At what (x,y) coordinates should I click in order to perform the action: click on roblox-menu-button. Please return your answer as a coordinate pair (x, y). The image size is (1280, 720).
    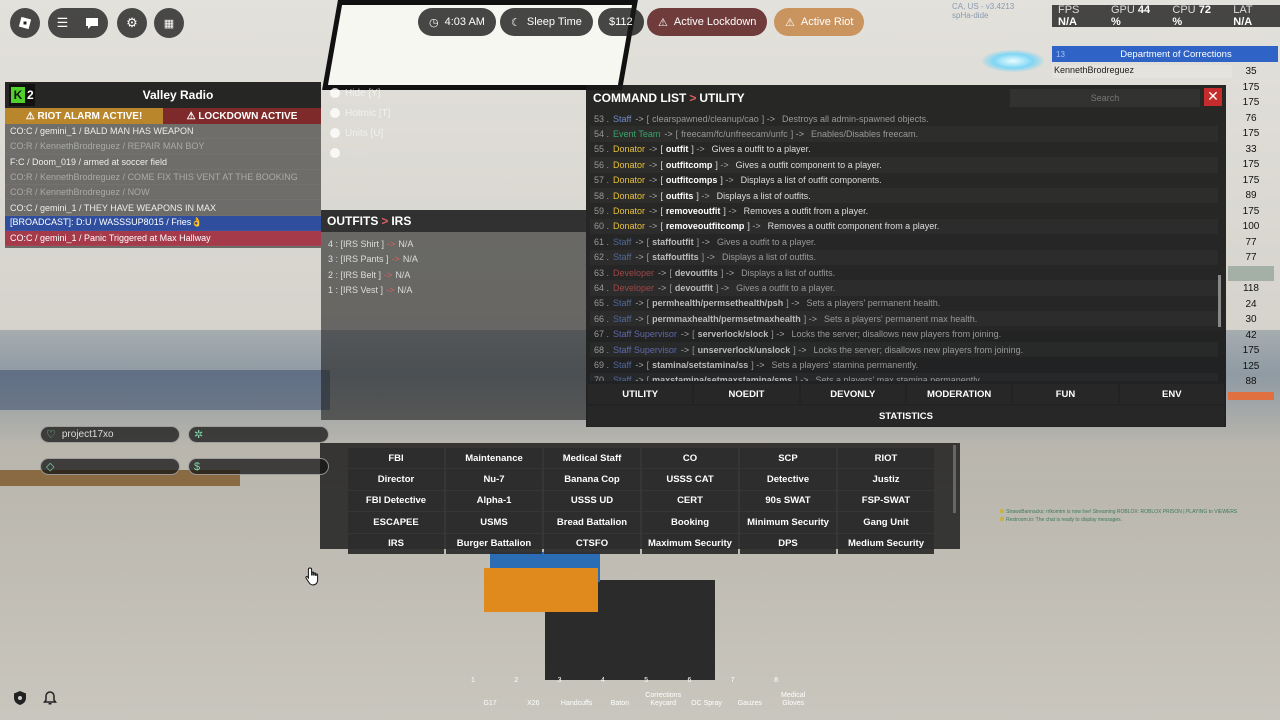
    Looking at the image, I should click on (25, 23).